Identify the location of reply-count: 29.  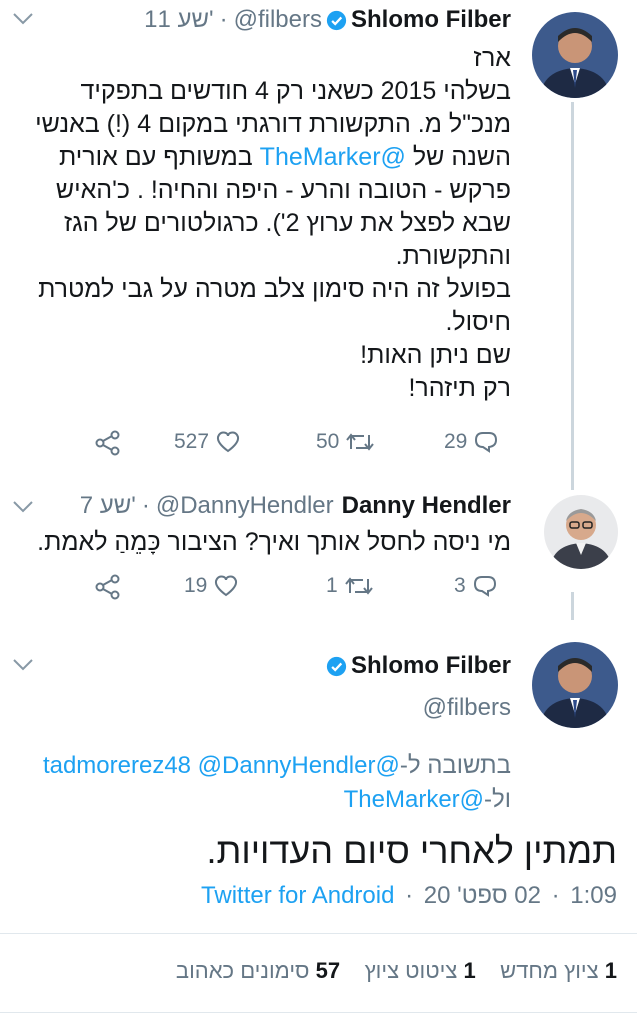
(456, 441).